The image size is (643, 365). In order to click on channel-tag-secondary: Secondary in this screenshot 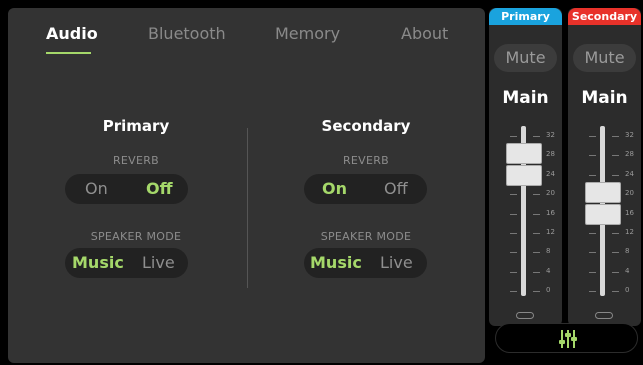, I will do `click(604, 16)`.